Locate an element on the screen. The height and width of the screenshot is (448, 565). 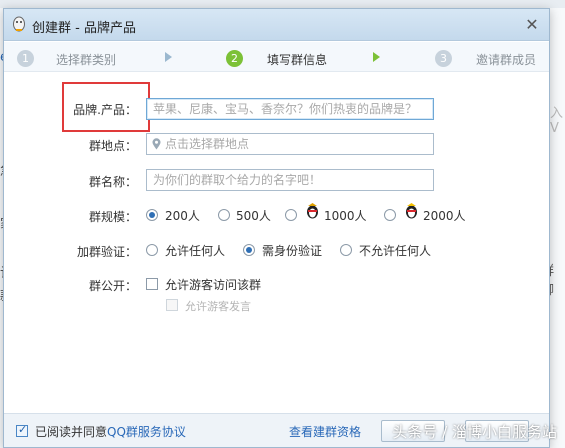
qualification-link: 查看建群资格 is located at coordinates (325, 431).